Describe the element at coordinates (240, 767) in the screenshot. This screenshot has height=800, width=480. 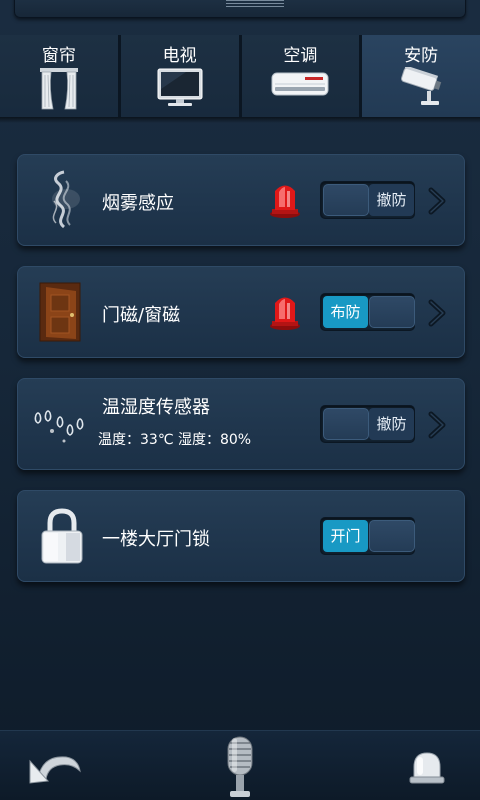
I see `microphone-icon` at that location.